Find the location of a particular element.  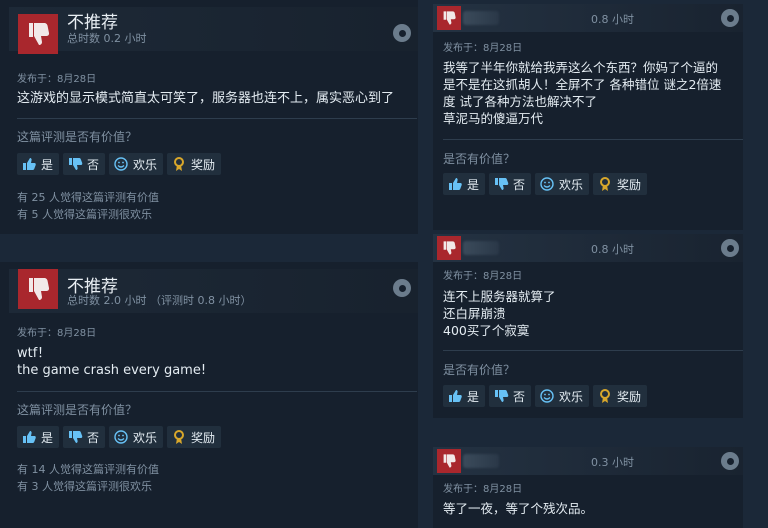

review-stats: 有 14 人觉得这篇评测有价值 有 3 人觉得这篇评测很欢乐 is located at coordinates (88, 478).